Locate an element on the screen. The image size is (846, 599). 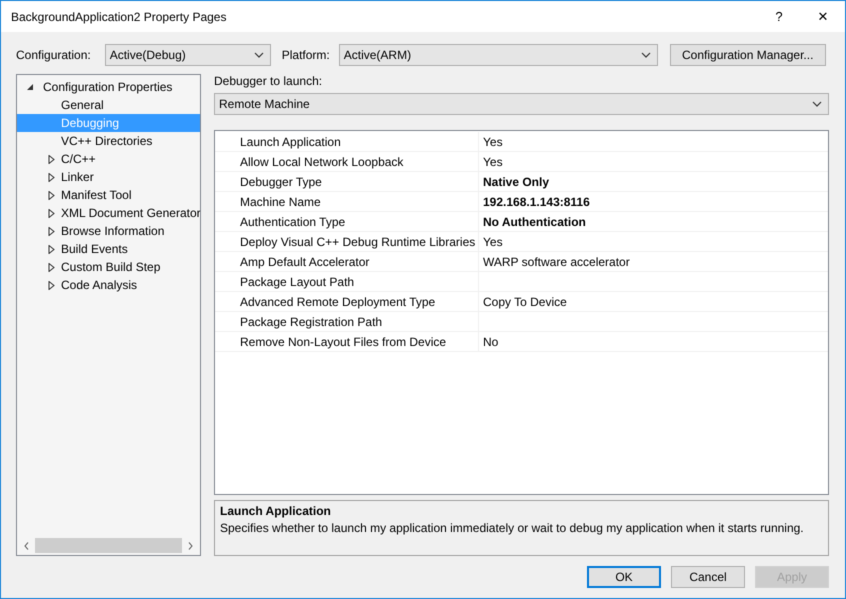
scroll-left-icon is located at coordinates (26, 546).